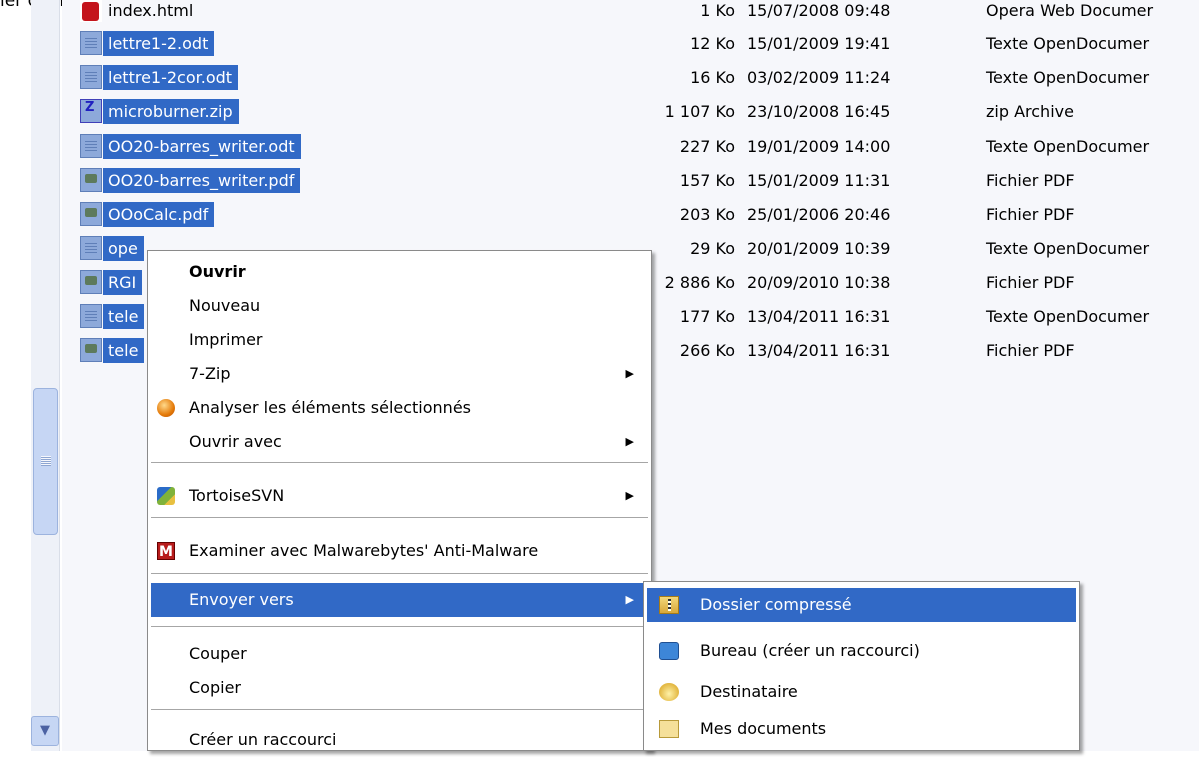  Describe the element at coordinates (819, 214) in the screenshot. I see `file-date: 25/01/2006 20:46` at that location.